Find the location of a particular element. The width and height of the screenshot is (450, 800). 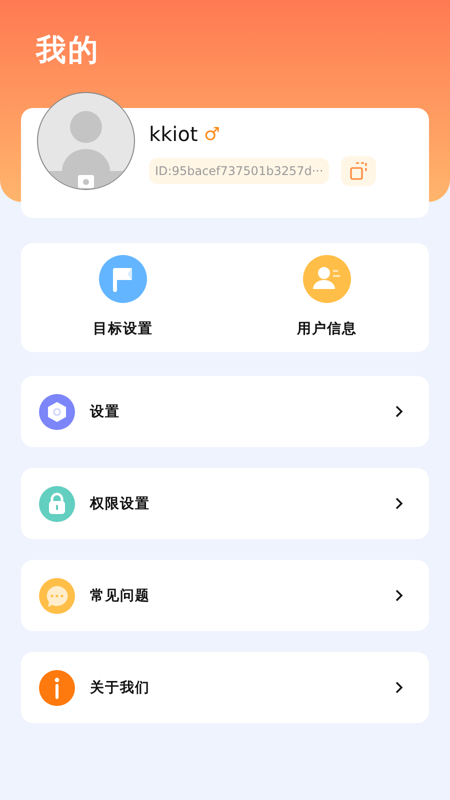

user-id: ID:95bacef737501b3257d··· is located at coordinates (239, 171).